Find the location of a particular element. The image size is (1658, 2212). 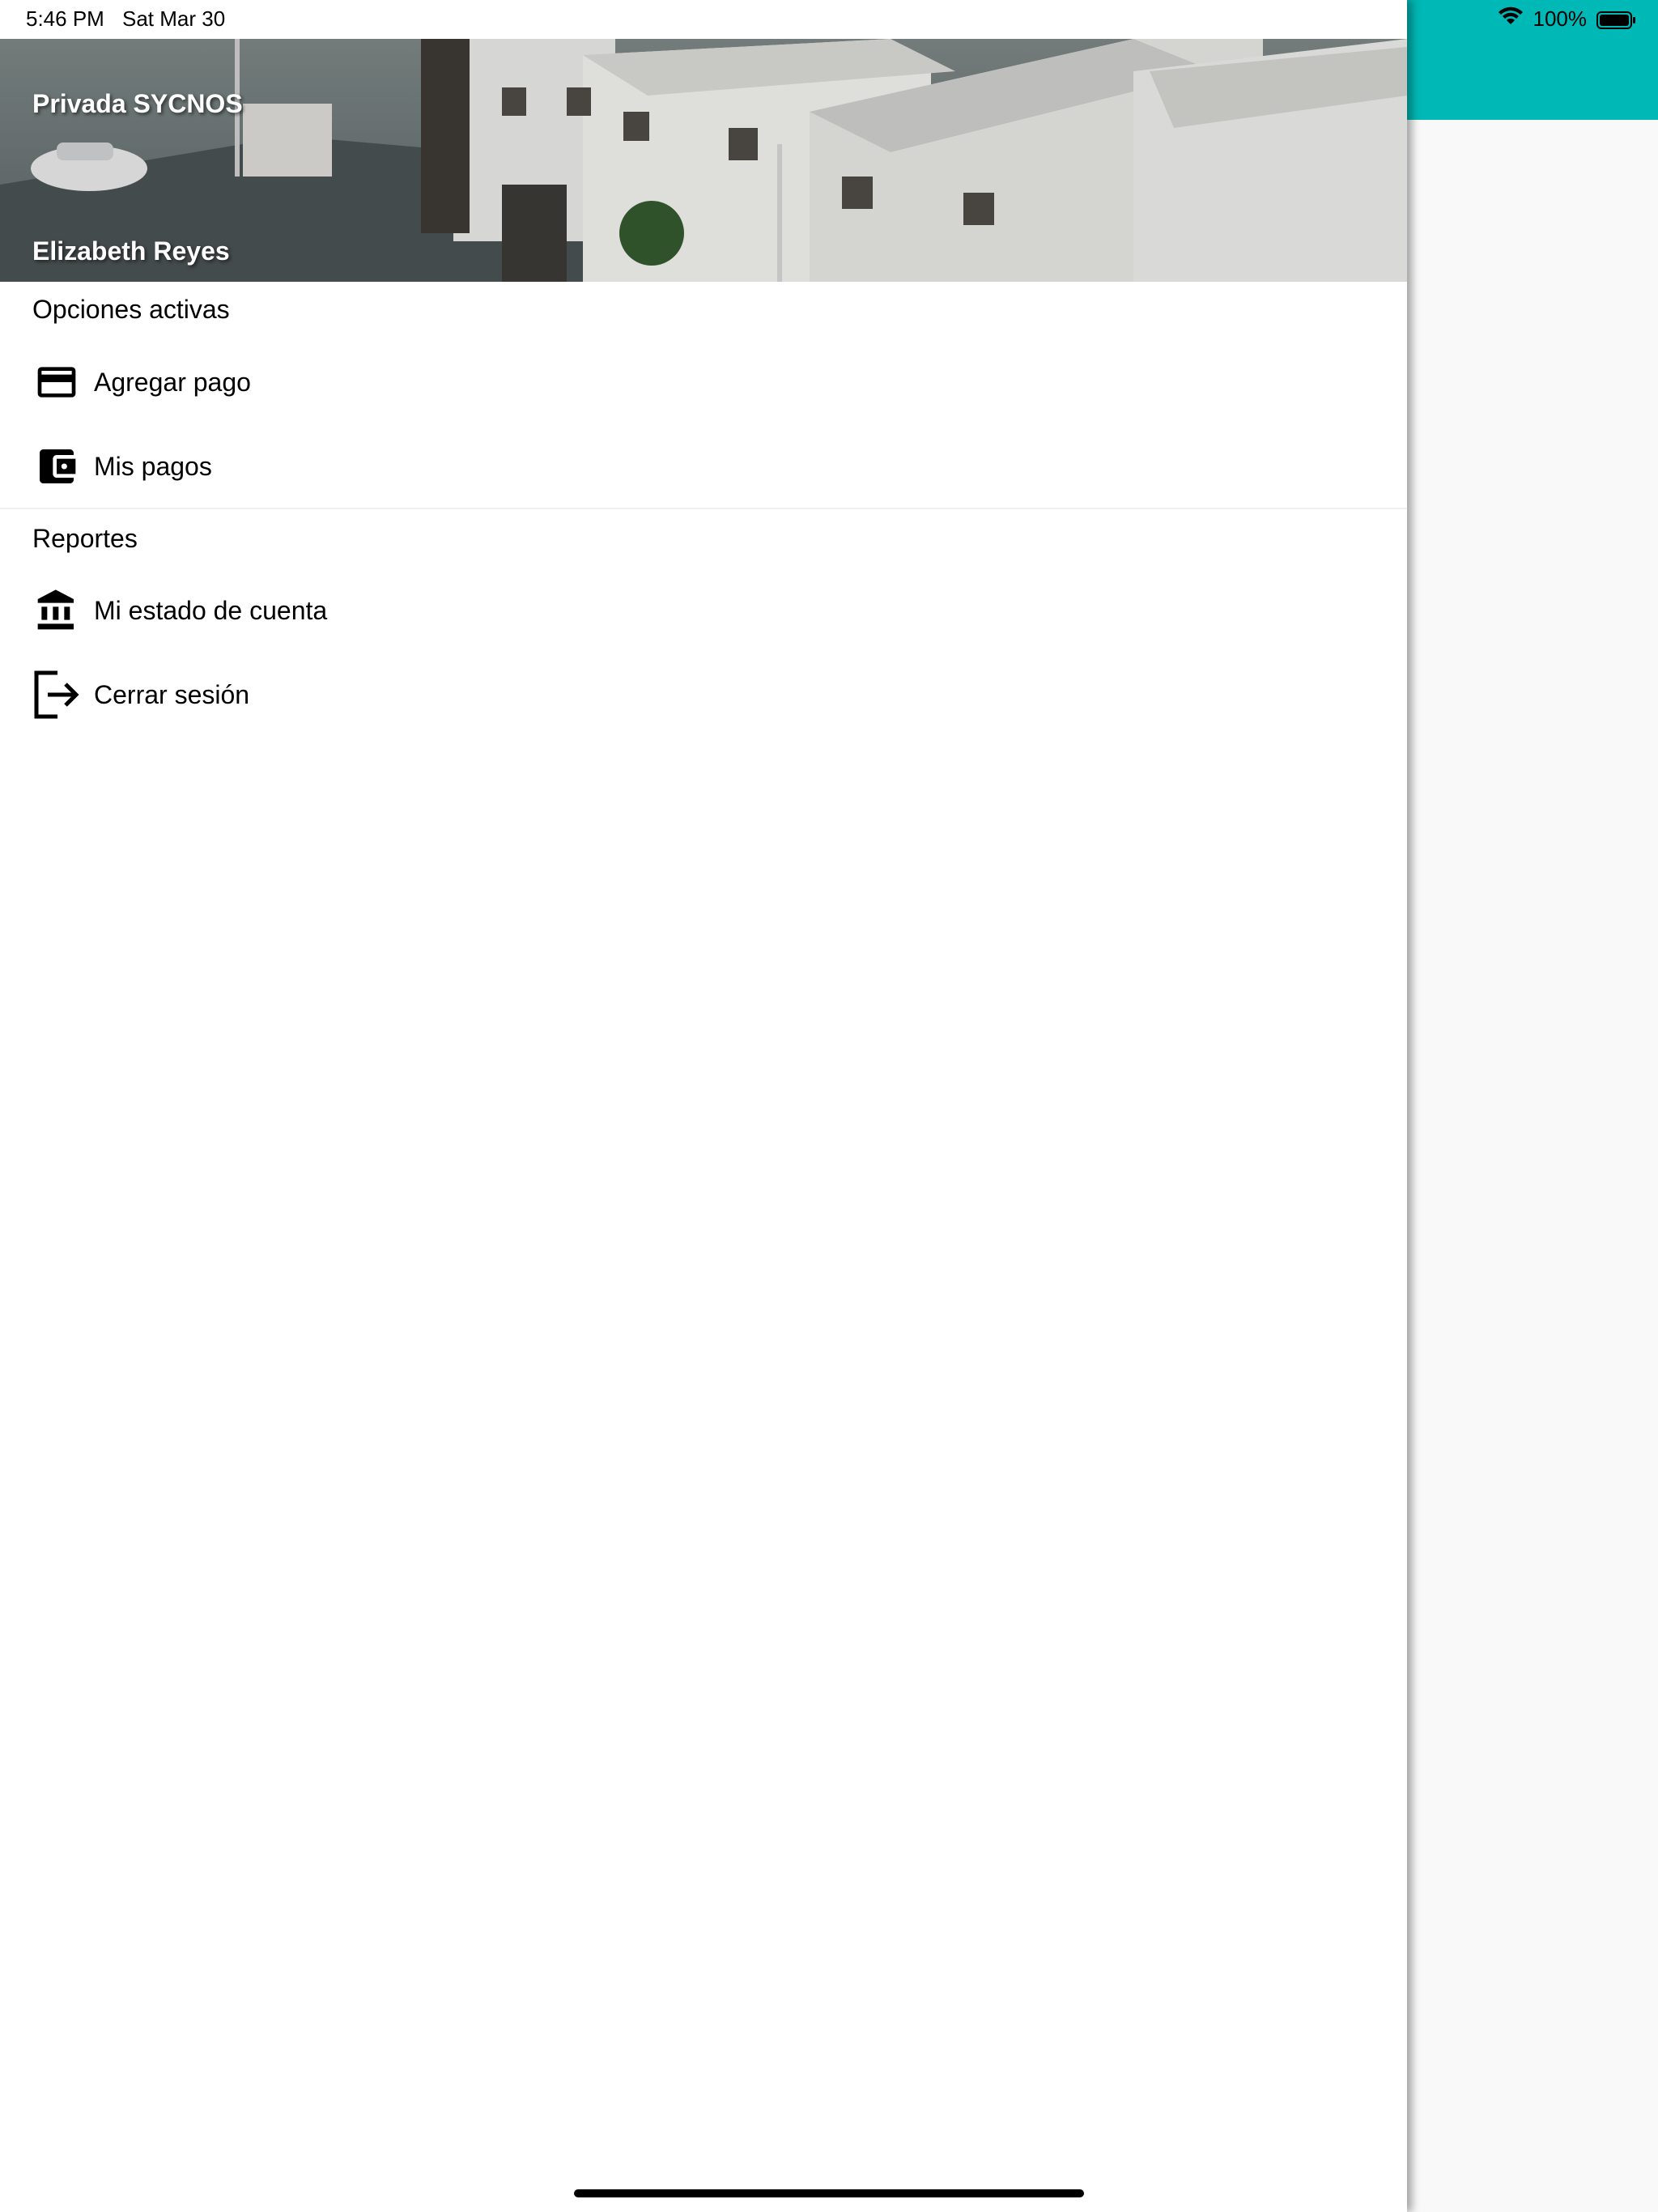

menu-item-label: Agregar pago is located at coordinates (172, 382).